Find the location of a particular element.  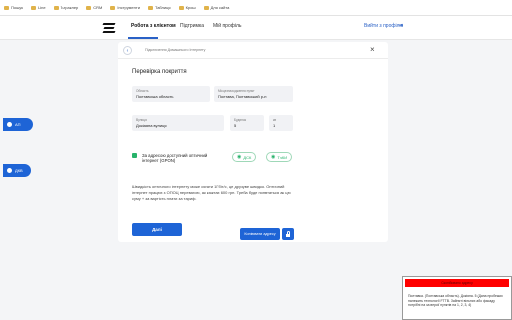

building-field: Будинок 5 is located at coordinates (247, 123).